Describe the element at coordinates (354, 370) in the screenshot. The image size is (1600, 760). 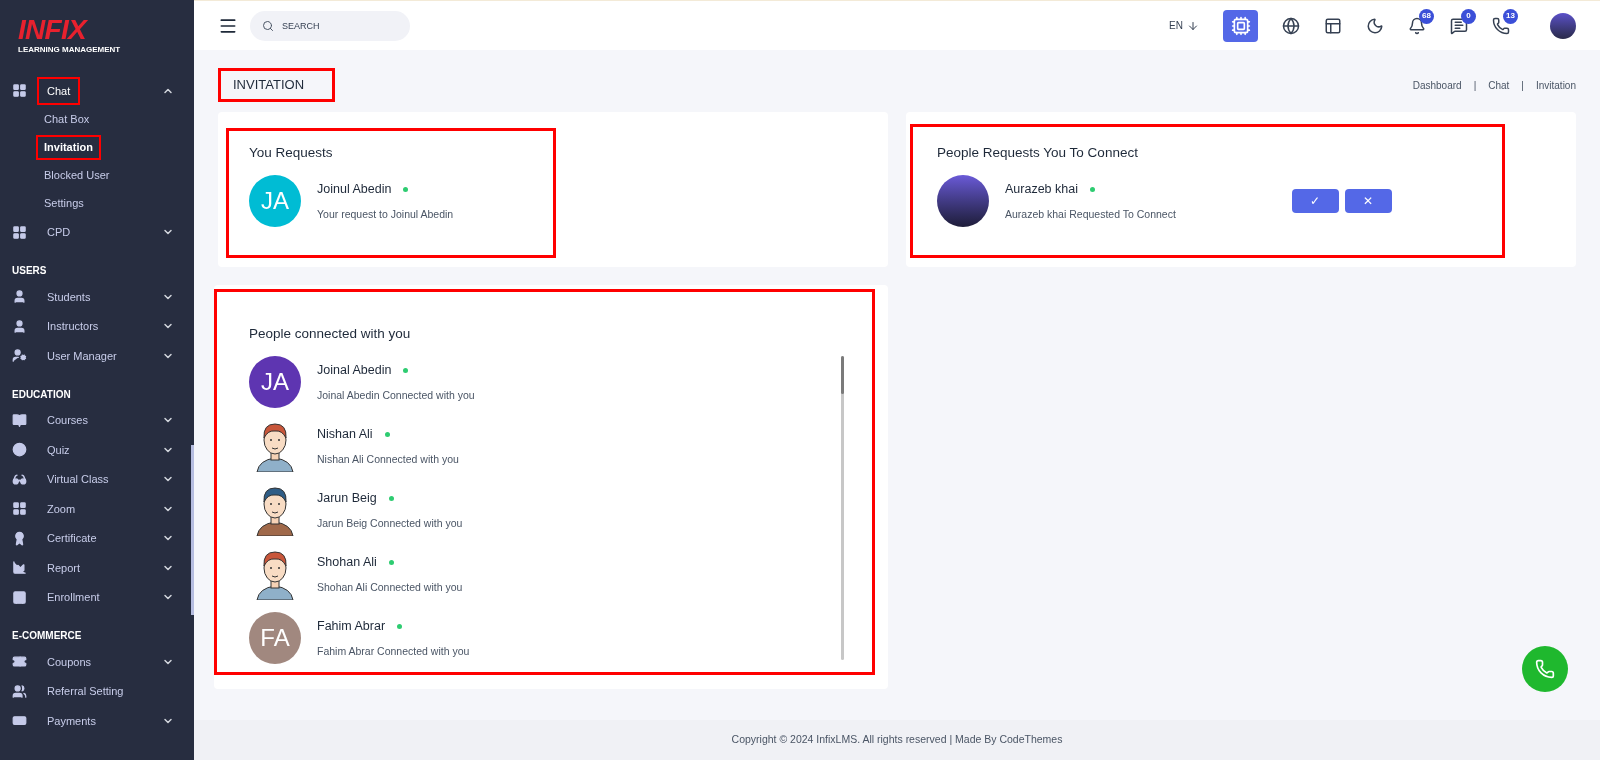
I see `person-name: Joinal Abedin` at that location.